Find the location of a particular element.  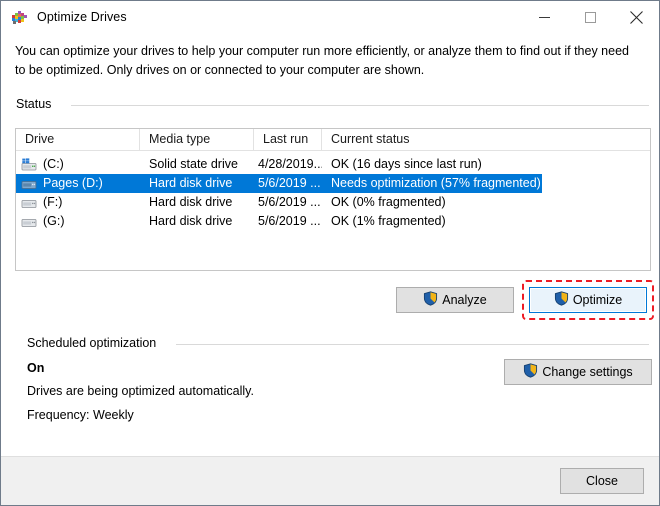

schedule-state: On is located at coordinates (36, 368).